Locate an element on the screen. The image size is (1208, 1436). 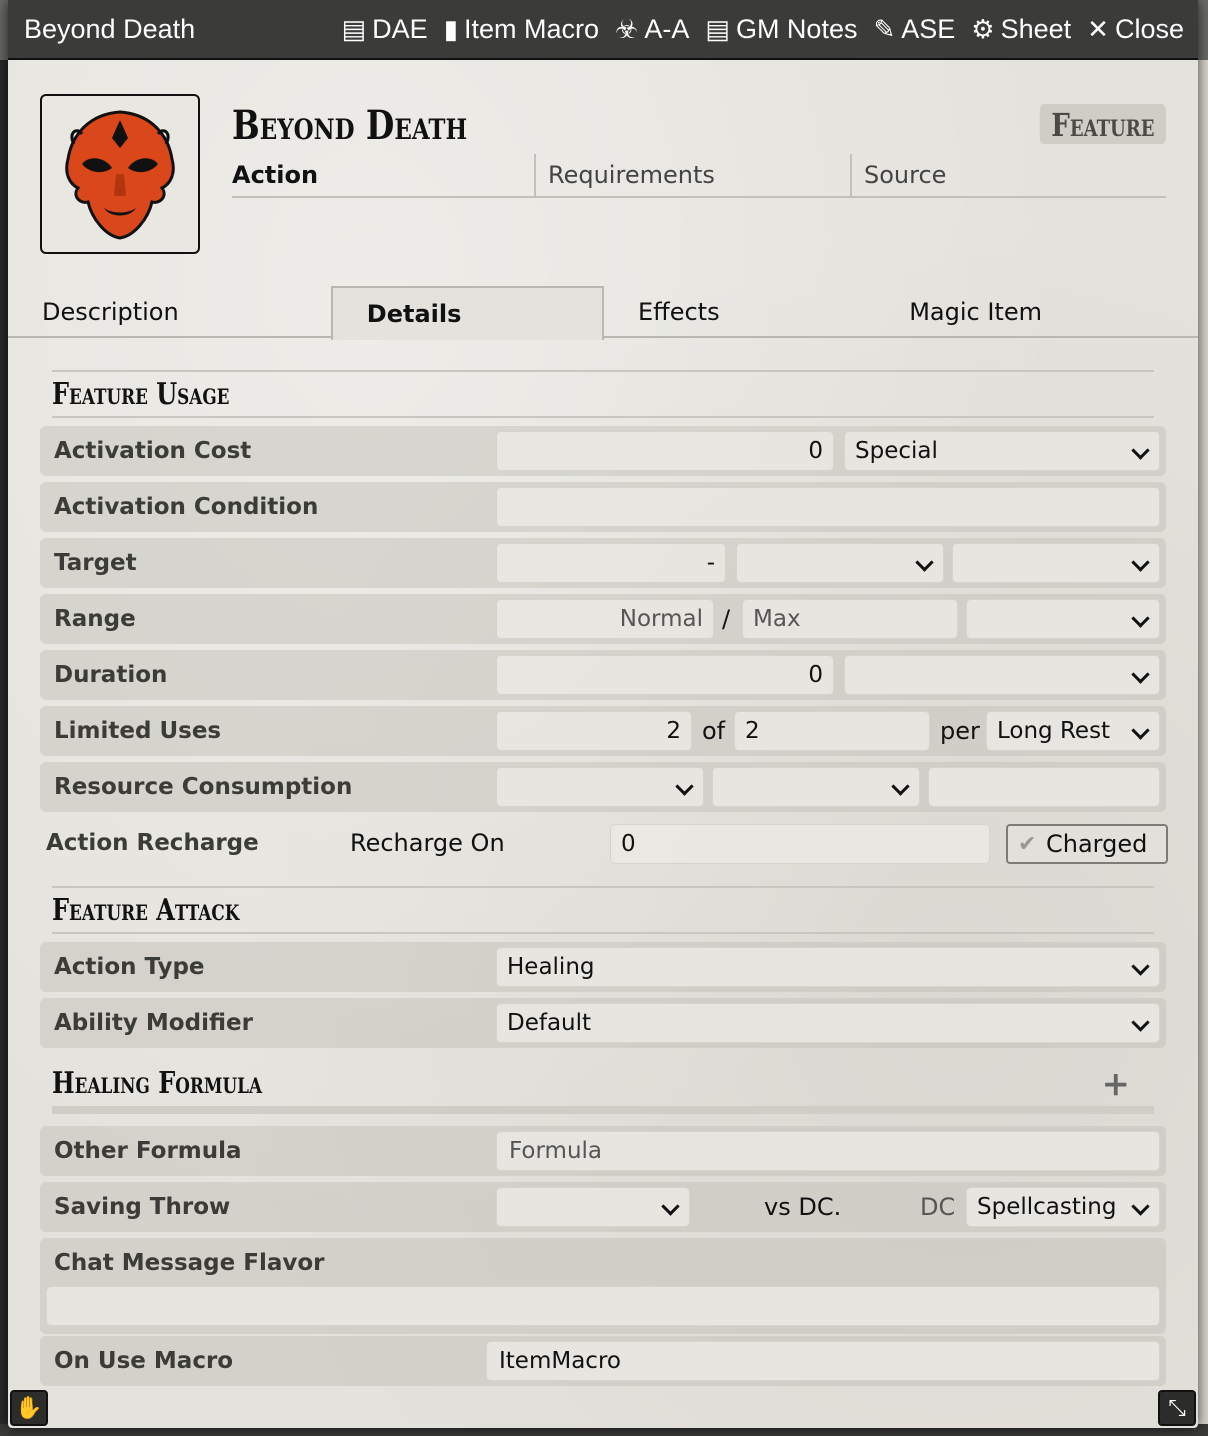
target-value-input: - is located at coordinates (611, 563).